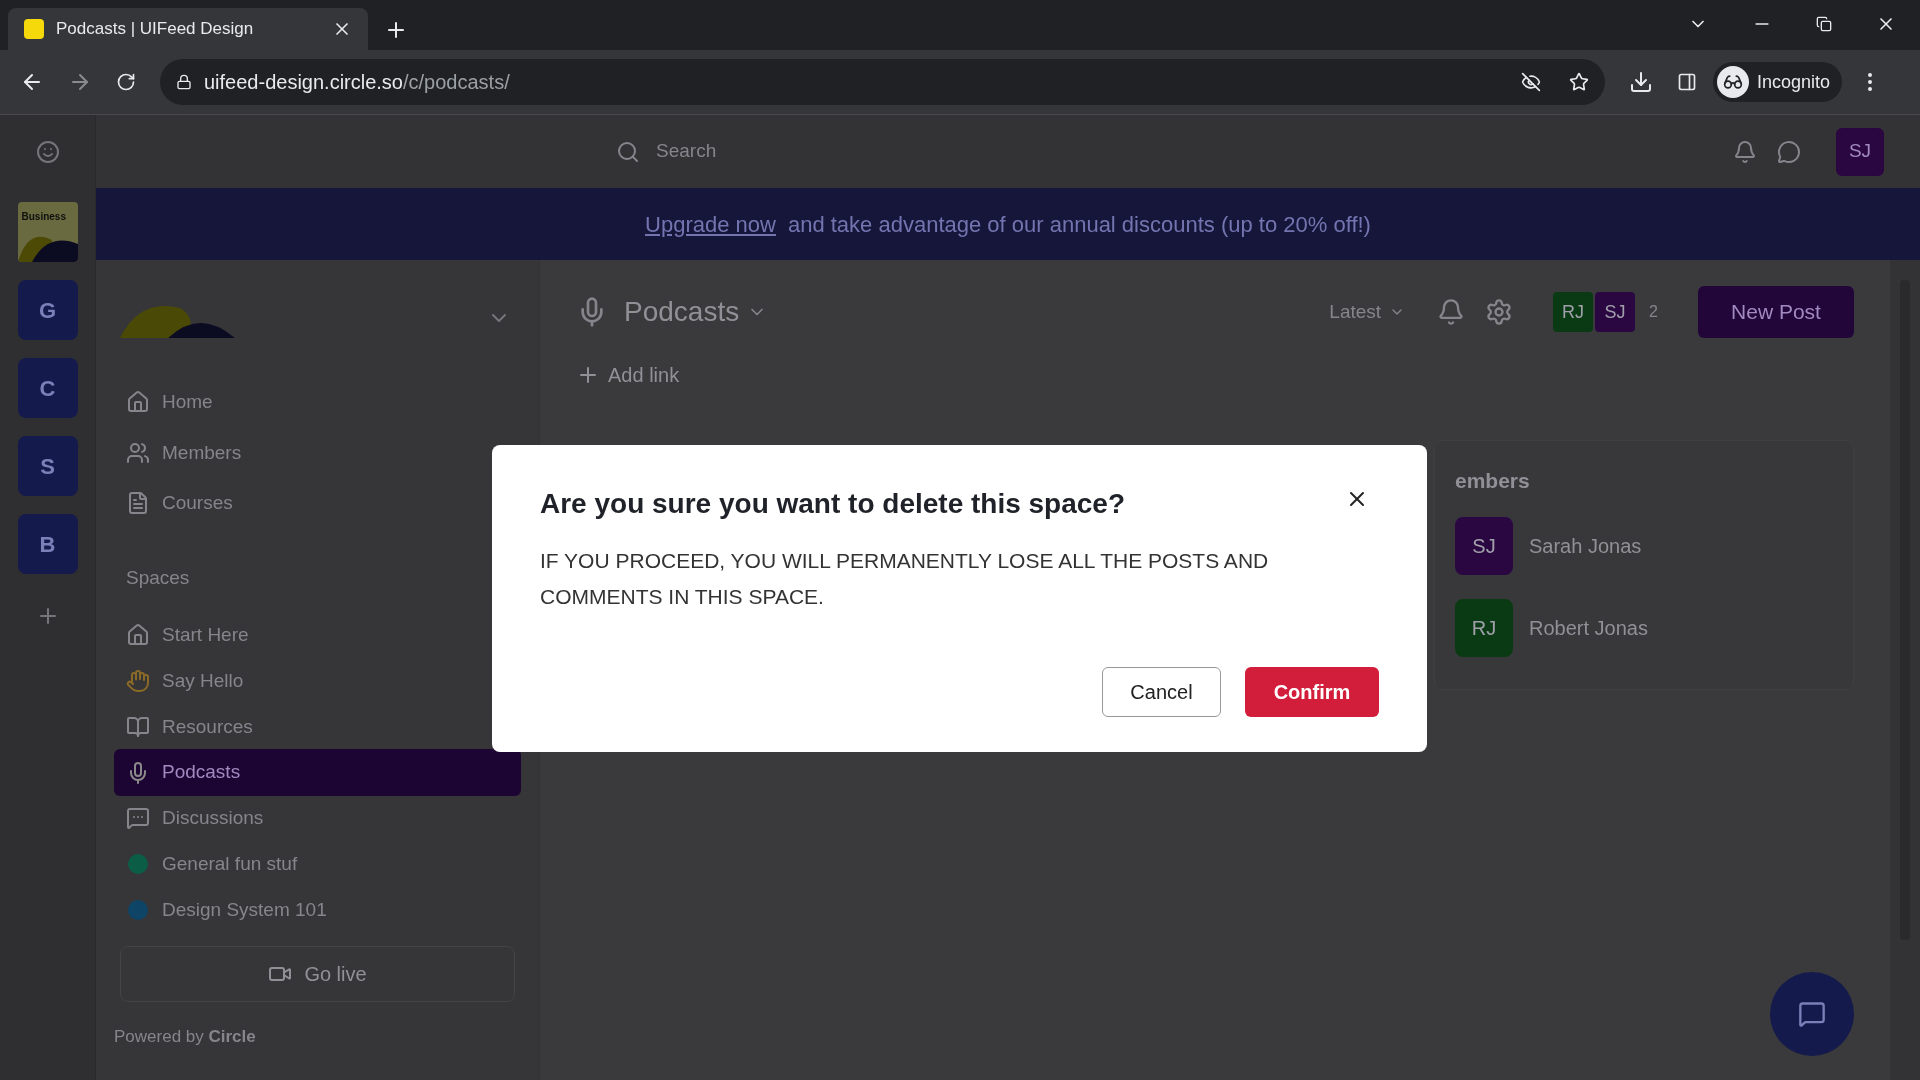  What do you see at coordinates (1493, 481) in the screenshot?
I see `card-title: embers` at bounding box center [1493, 481].